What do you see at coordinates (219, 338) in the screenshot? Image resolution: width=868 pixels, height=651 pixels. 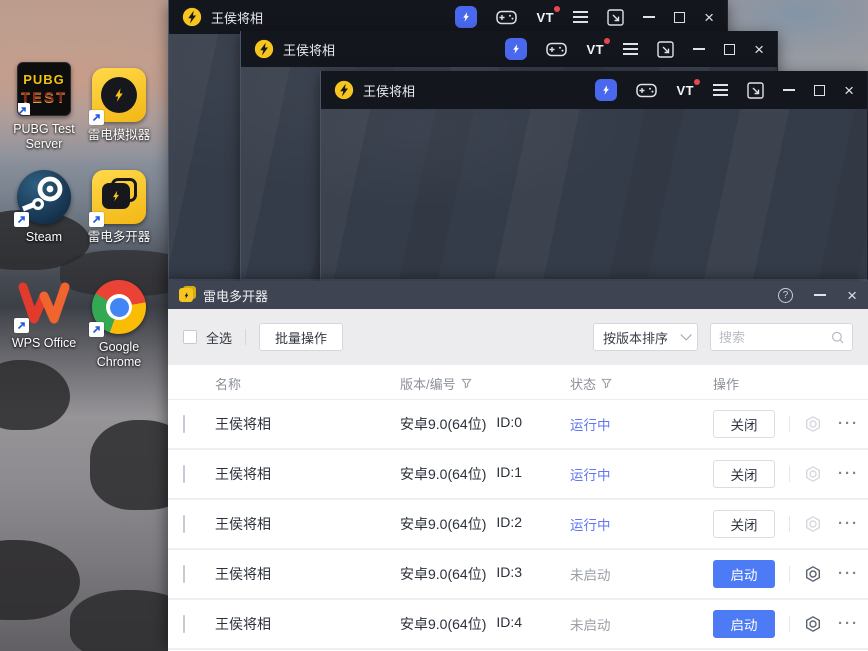 I see `select-all-label: 全选` at bounding box center [219, 338].